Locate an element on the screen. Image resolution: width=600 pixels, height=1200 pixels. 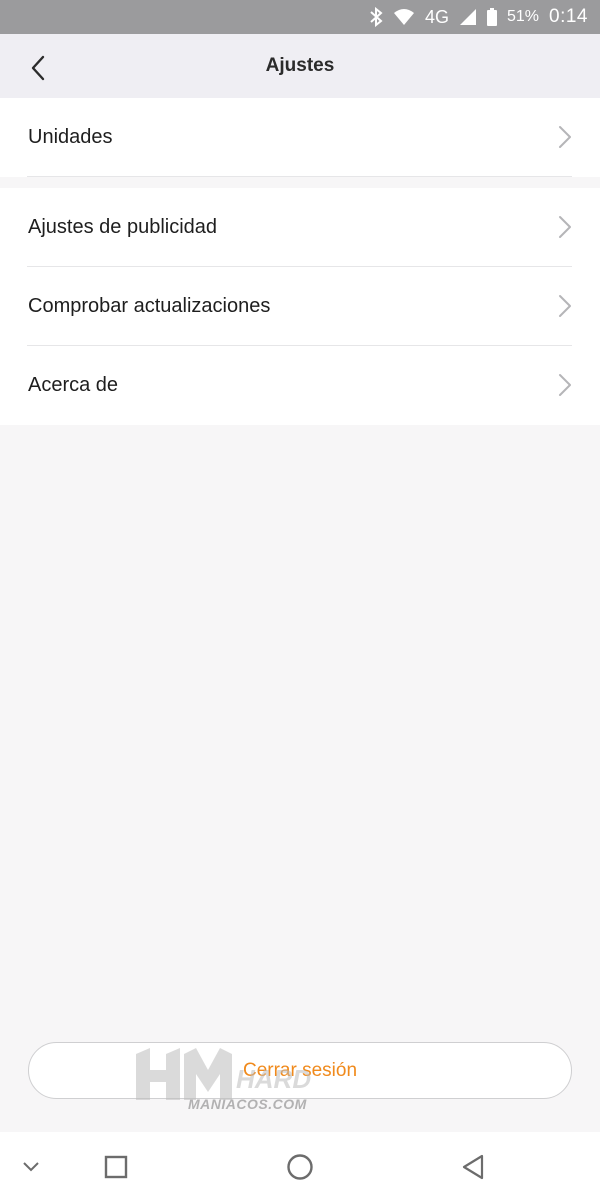
settings-item-label: Comprobar actualizaciones is located at coordinates (149, 306).